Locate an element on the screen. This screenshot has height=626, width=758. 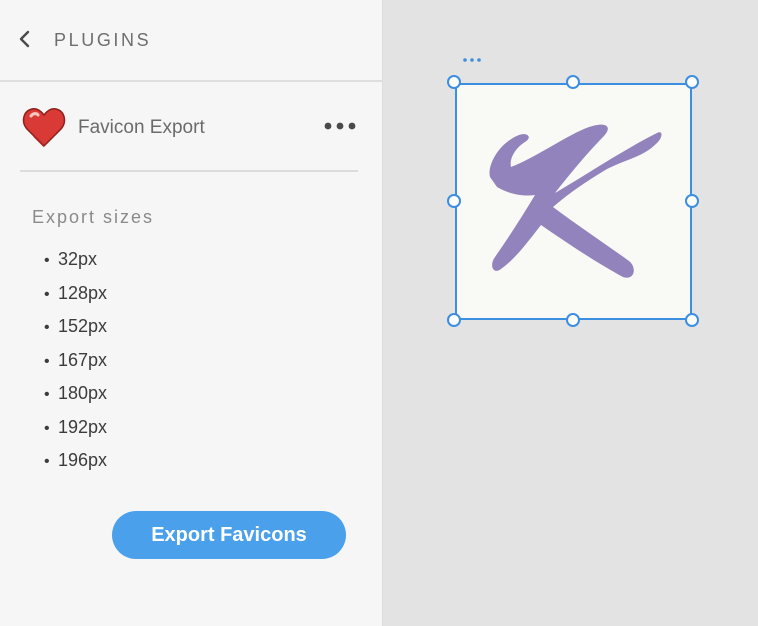
size-label: 167px is located at coordinates (83, 359).